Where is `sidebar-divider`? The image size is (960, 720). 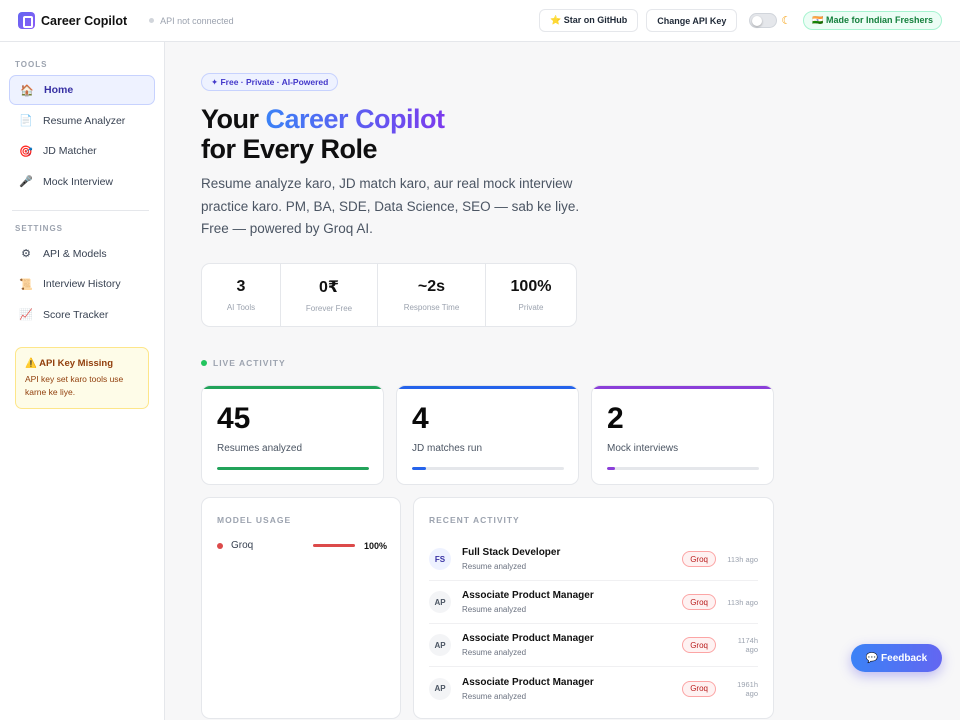 sidebar-divider is located at coordinates (80, 210).